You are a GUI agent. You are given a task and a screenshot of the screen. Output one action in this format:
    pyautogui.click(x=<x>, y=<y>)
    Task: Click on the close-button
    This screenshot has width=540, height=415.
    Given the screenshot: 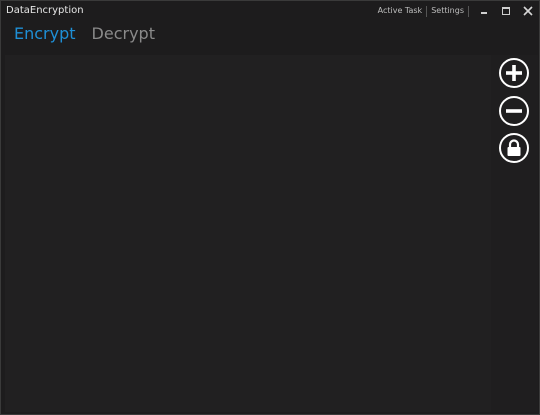 What is the action you would take?
    pyautogui.click(x=528, y=11)
    